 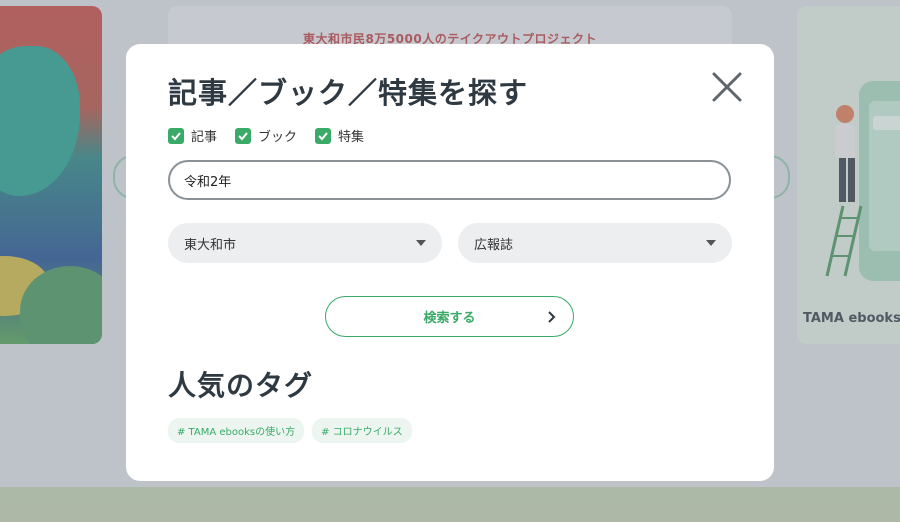 I want to click on search-input, so click(x=449, y=180).